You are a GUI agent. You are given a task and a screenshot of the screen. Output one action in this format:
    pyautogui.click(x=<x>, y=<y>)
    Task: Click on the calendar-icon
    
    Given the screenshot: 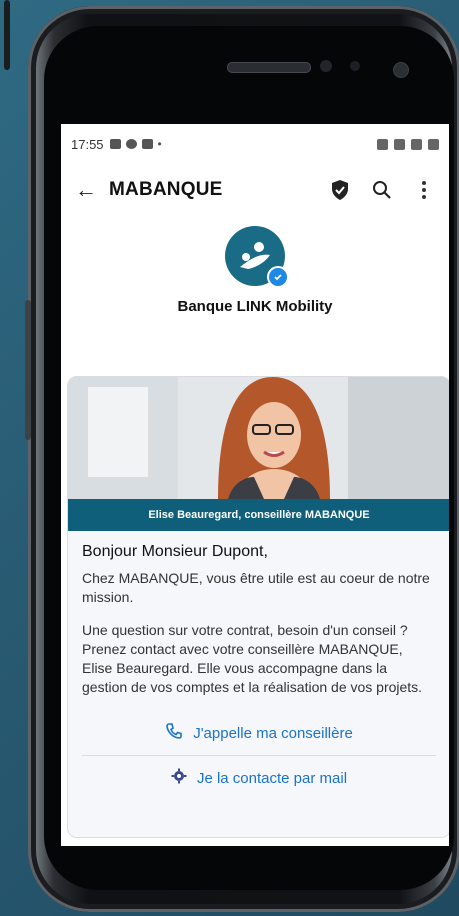 What is the action you would take?
    pyautogui.click(x=147, y=144)
    